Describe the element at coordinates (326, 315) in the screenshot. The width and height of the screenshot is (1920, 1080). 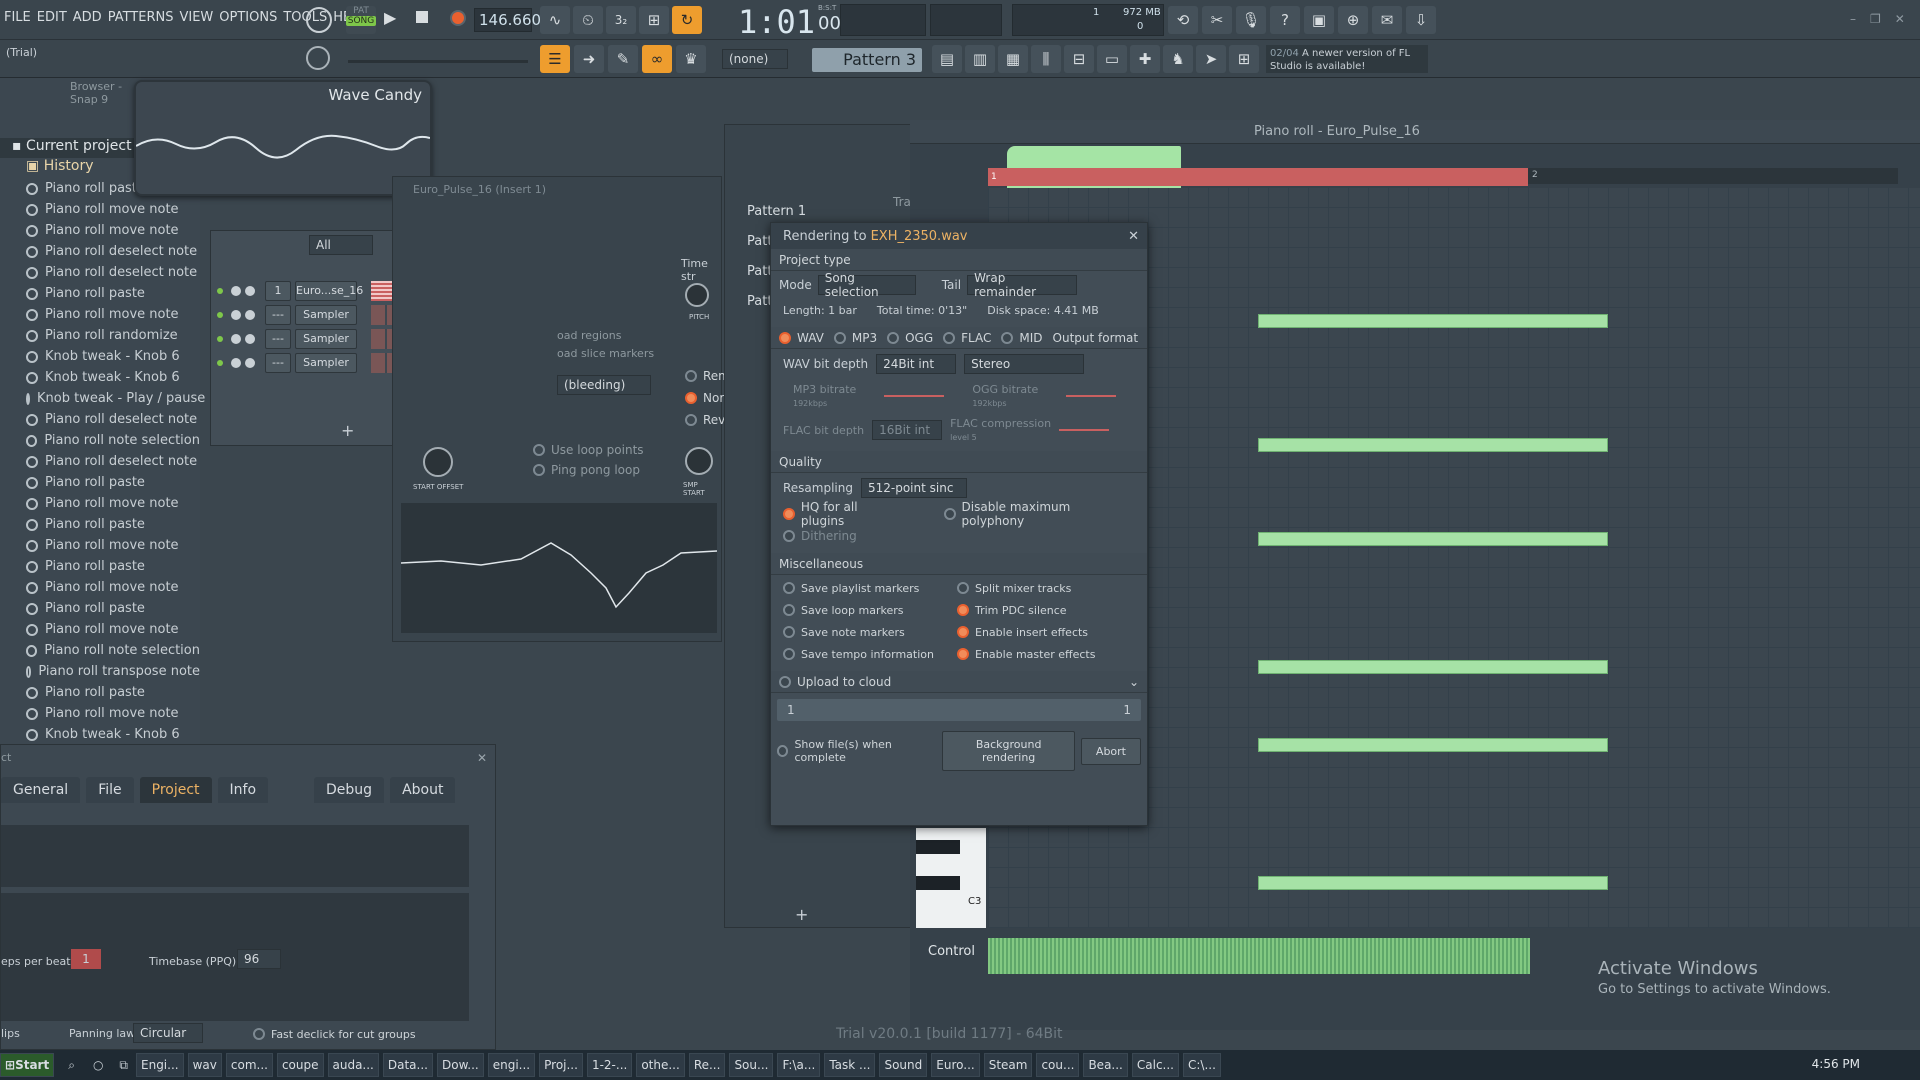
I see `channel-name-button: Sampler` at that location.